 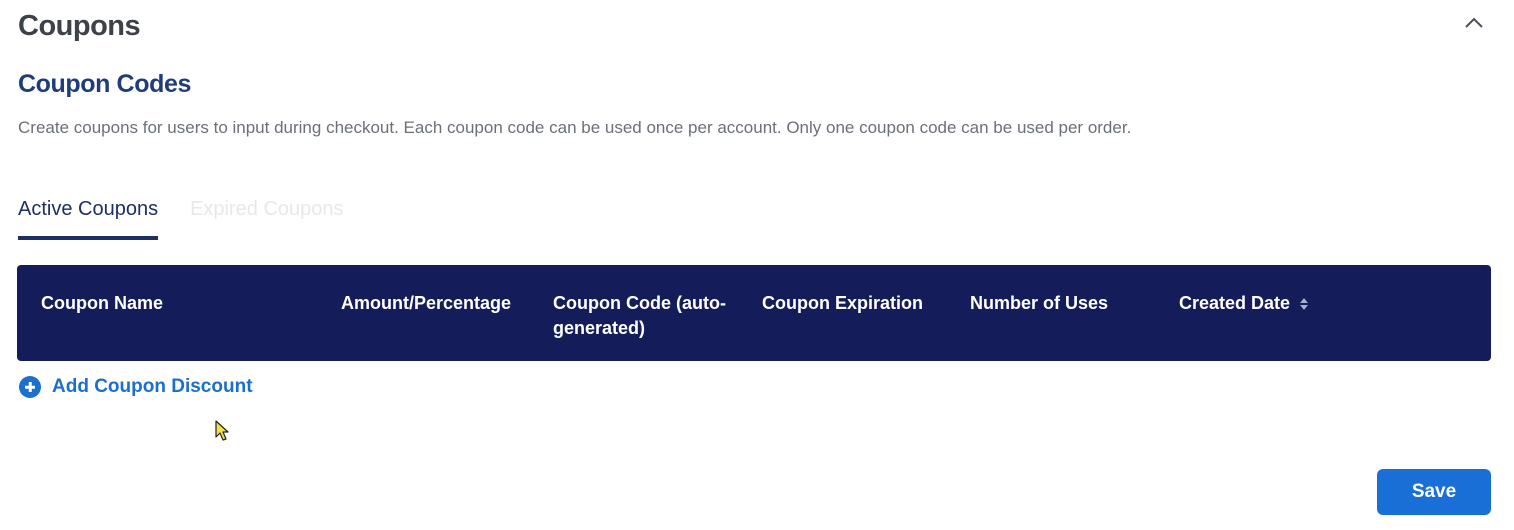 What do you see at coordinates (1434, 492) in the screenshot?
I see `save-button: Save` at bounding box center [1434, 492].